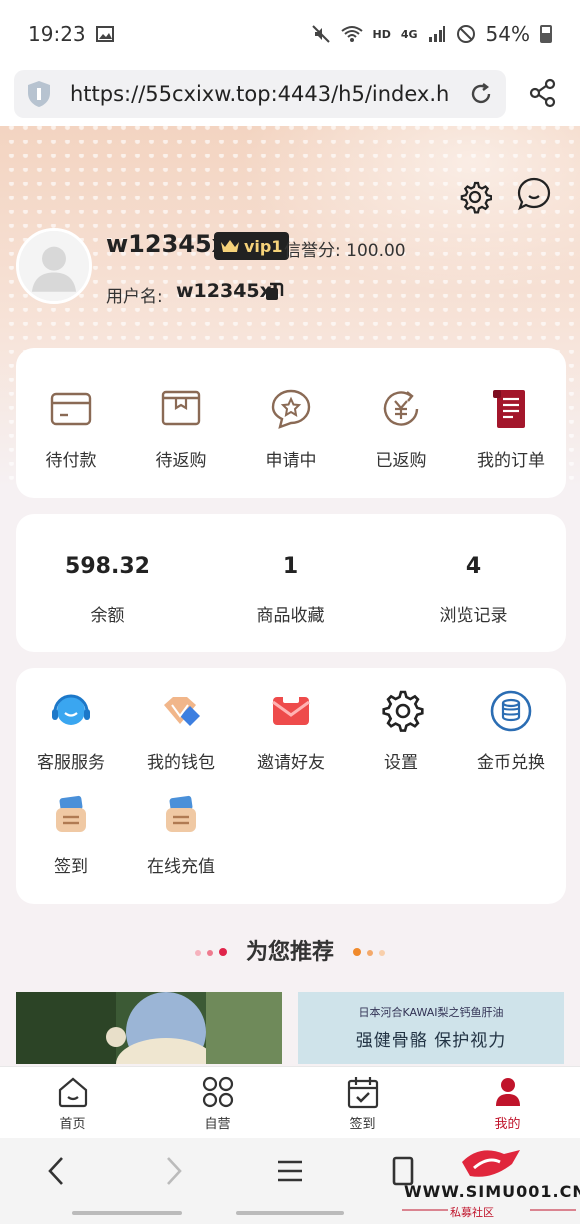  What do you see at coordinates (431, 1028) in the screenshot?
I see `product-card-2: 日本河合KAWAI梨之钙鱼肝油 强健骨骼 保护视力` at bounding box center [431, 1028].